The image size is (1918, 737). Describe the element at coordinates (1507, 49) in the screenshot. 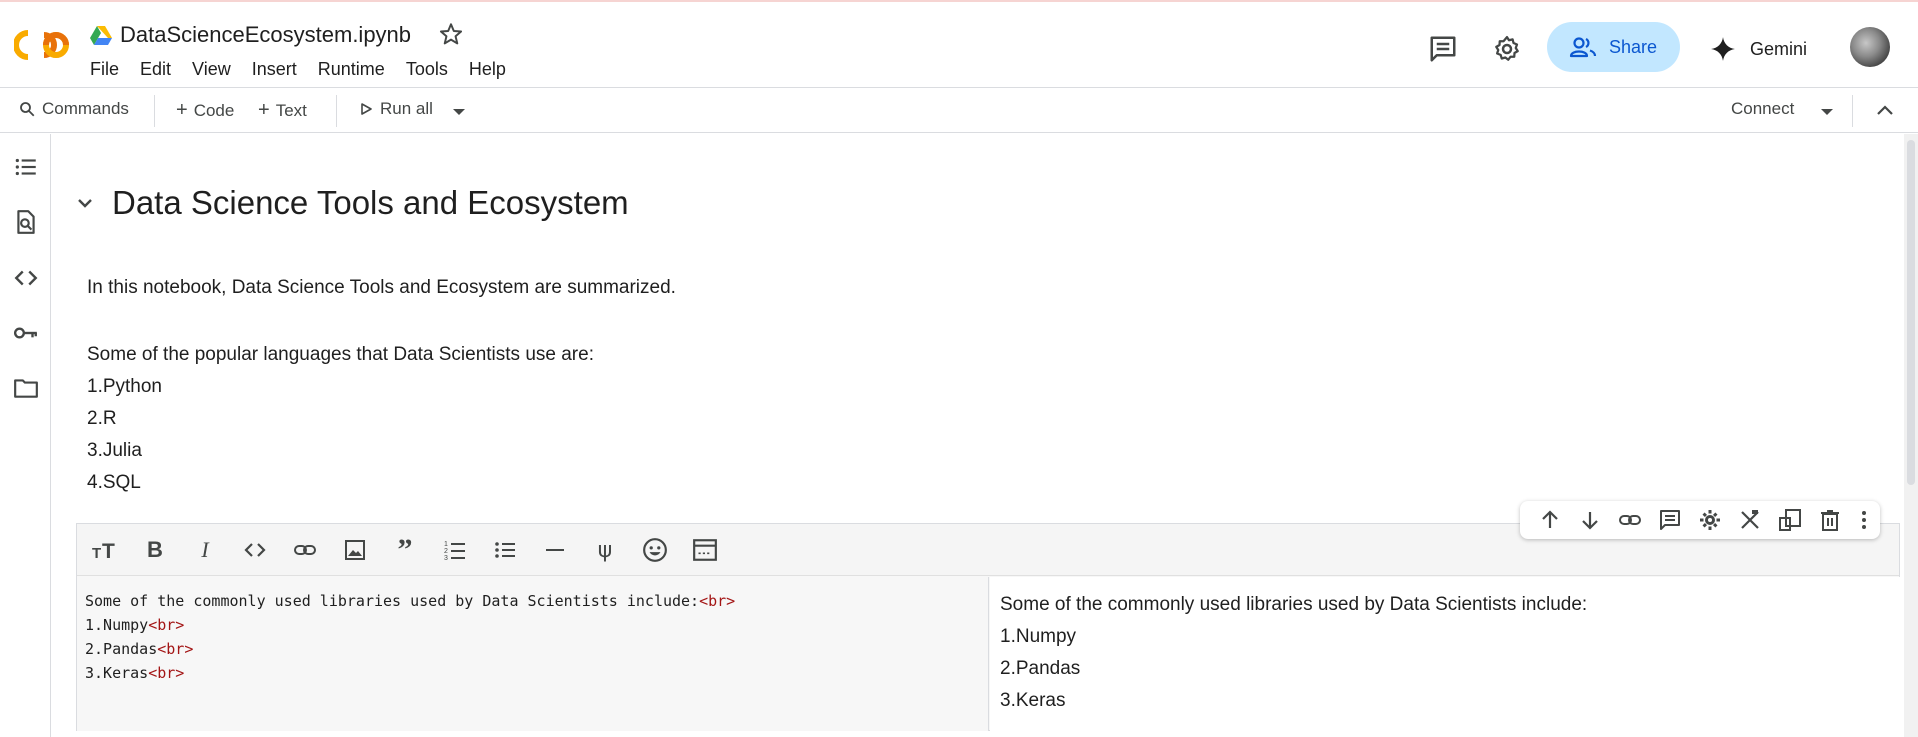

I see `settings-gear-icon` at that location.